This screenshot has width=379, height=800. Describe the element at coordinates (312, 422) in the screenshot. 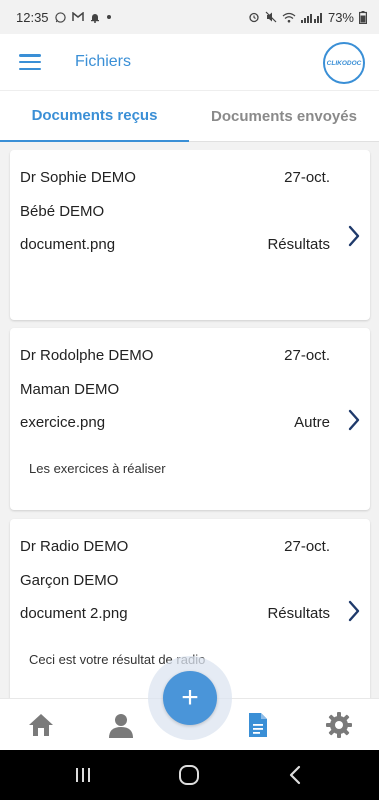

I see `document-category: Autre` at that location.